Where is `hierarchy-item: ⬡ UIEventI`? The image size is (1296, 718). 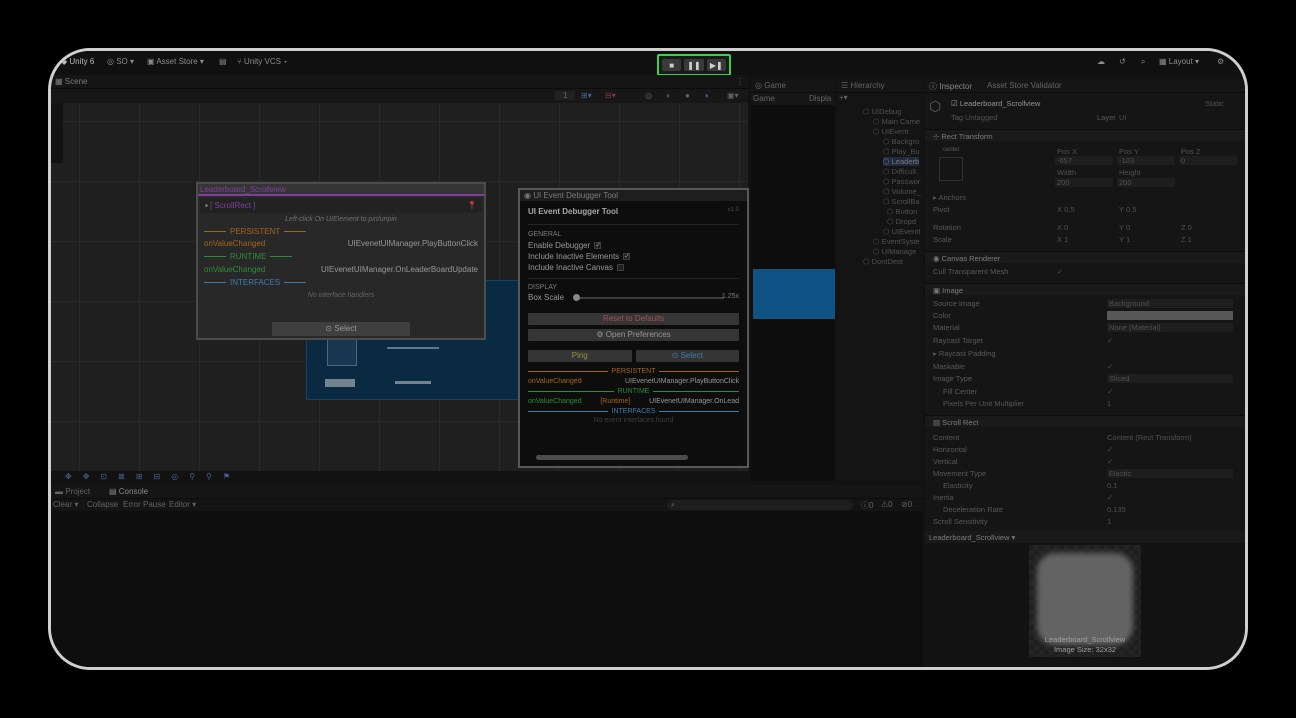 hierarchy-item: ⬡ UIEventI is located at coordinates (901, 231).